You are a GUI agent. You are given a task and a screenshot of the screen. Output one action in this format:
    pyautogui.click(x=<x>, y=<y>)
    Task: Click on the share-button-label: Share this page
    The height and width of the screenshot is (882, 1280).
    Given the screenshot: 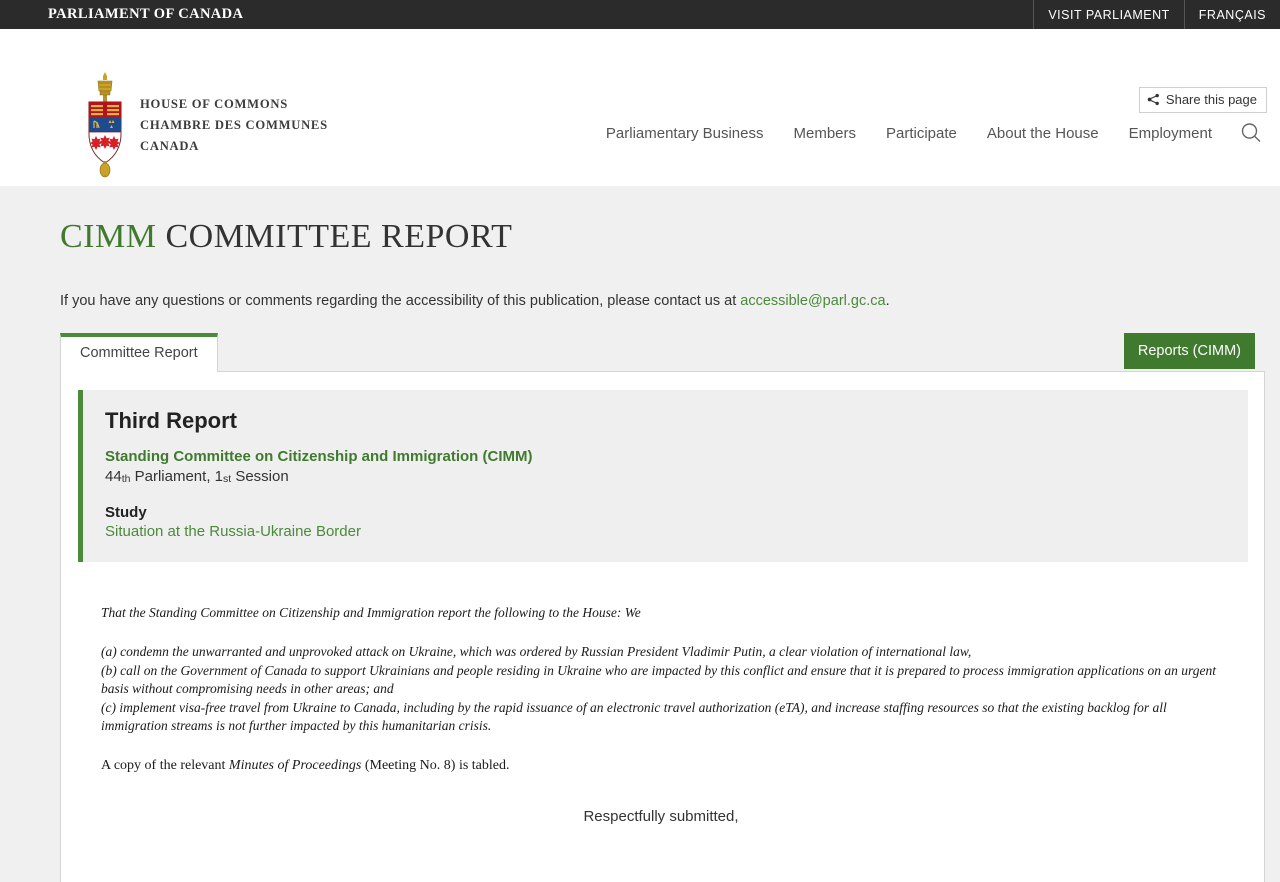 What is the action you would take?
    pyautogui.click(x=1211, y=99)
    